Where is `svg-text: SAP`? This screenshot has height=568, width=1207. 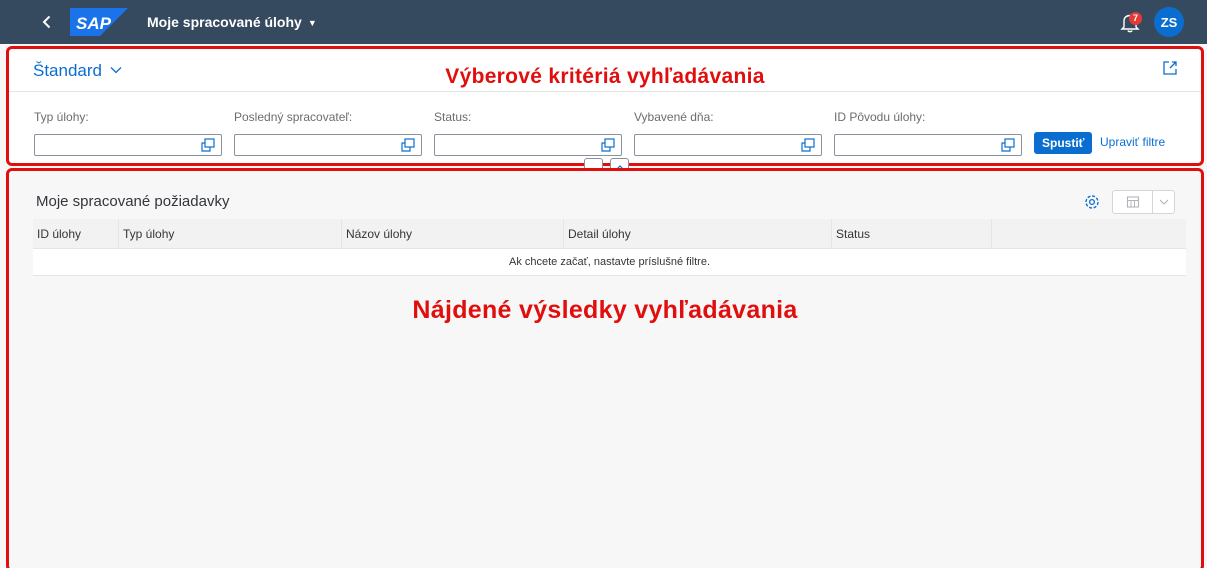 svg-text: SAP is located at coordinates (94, 23).